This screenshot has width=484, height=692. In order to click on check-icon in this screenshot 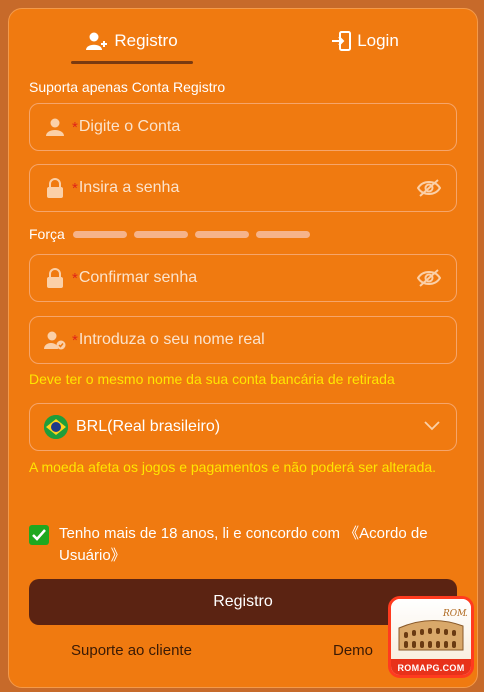, I will do `click(39, 535)`.